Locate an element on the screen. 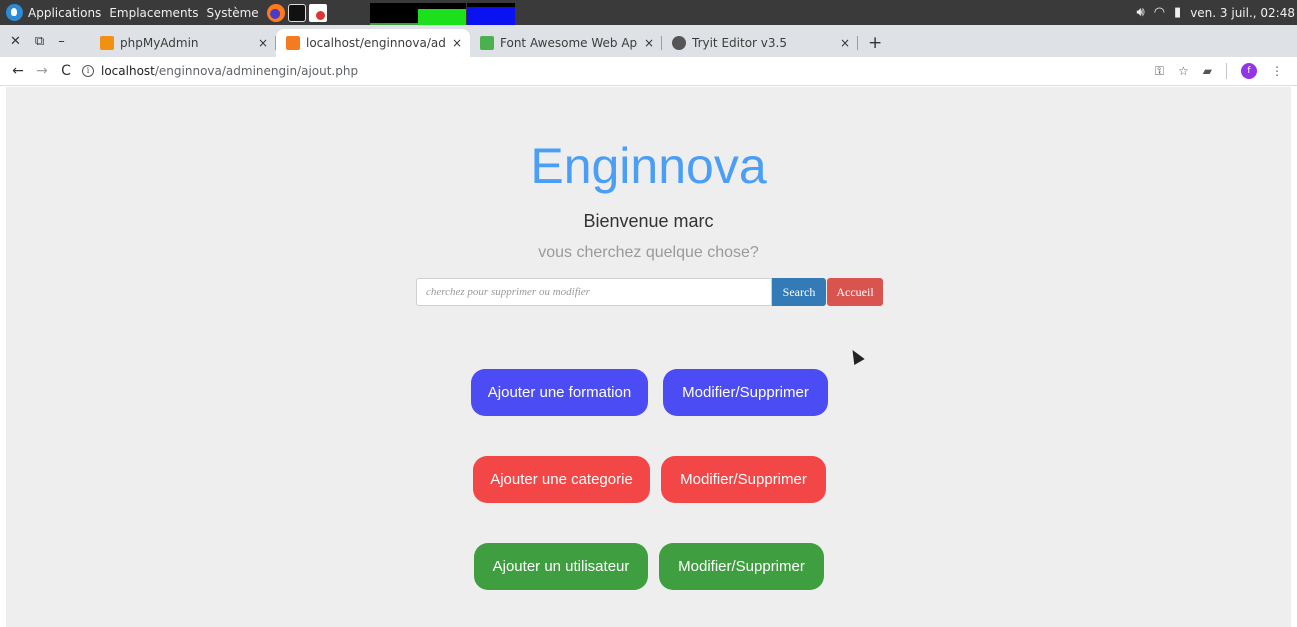 The width and height of the screenshot is (1297, 627). memory-monitor is located at coordinates (441, 13).